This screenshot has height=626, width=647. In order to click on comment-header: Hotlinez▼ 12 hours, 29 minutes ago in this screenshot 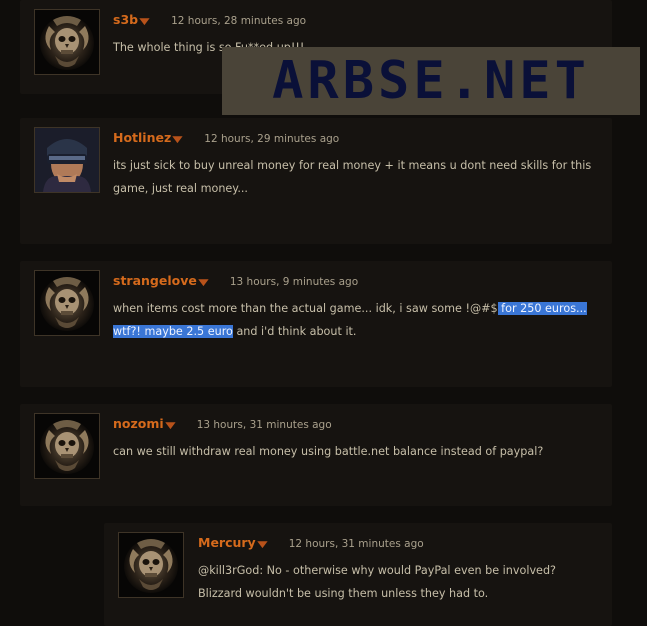, I will do `click(226, 136)`.